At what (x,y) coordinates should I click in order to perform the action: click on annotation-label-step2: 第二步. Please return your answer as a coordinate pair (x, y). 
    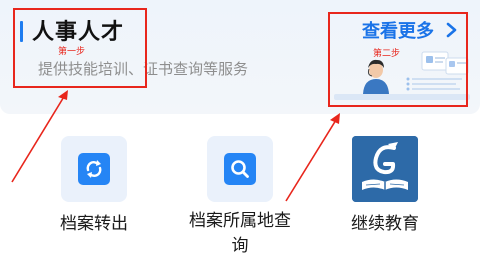
    Looking at the image, I should click on (387, 54).